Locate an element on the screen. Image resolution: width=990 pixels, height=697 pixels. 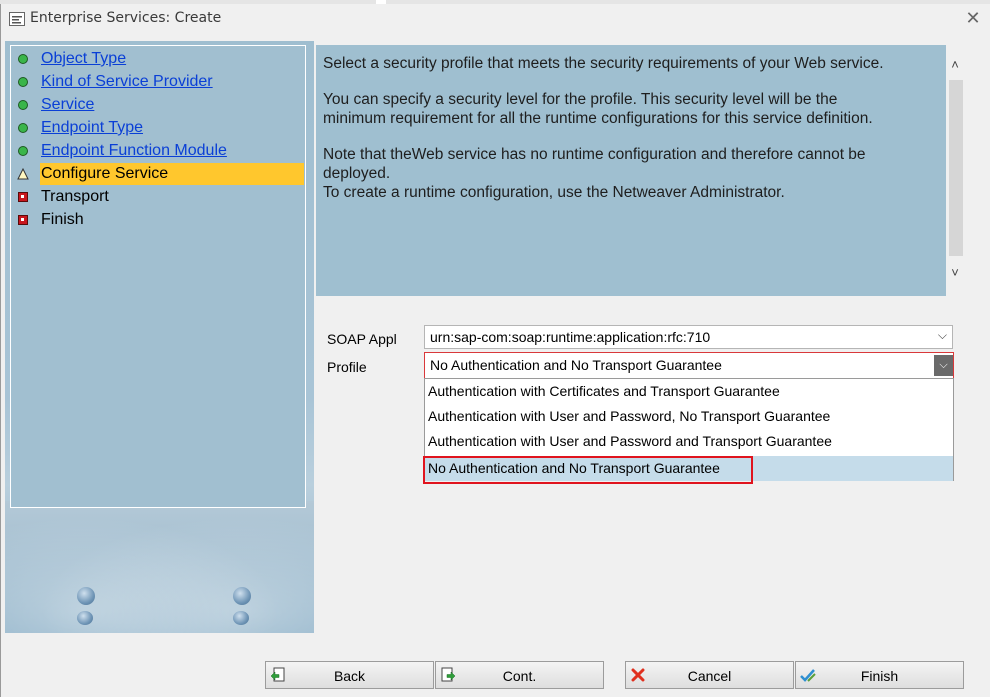
info-line: deployed. is located at coordinates (357, 173).